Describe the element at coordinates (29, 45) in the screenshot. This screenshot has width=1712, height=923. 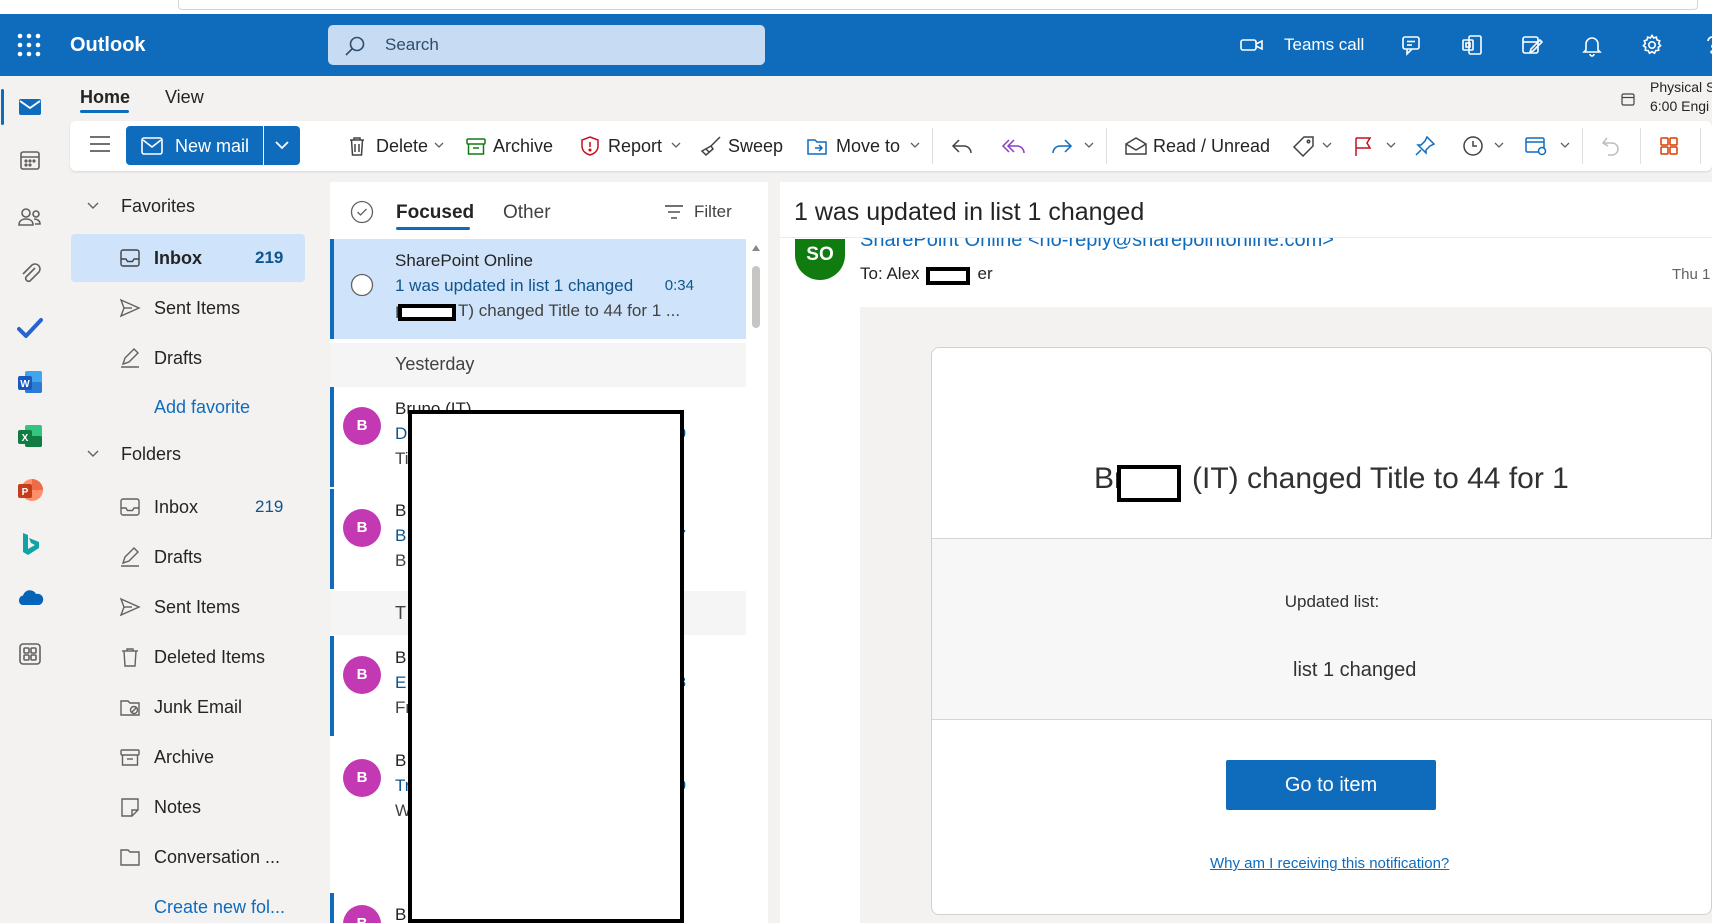
I see `app-launcher-icon` at that location.